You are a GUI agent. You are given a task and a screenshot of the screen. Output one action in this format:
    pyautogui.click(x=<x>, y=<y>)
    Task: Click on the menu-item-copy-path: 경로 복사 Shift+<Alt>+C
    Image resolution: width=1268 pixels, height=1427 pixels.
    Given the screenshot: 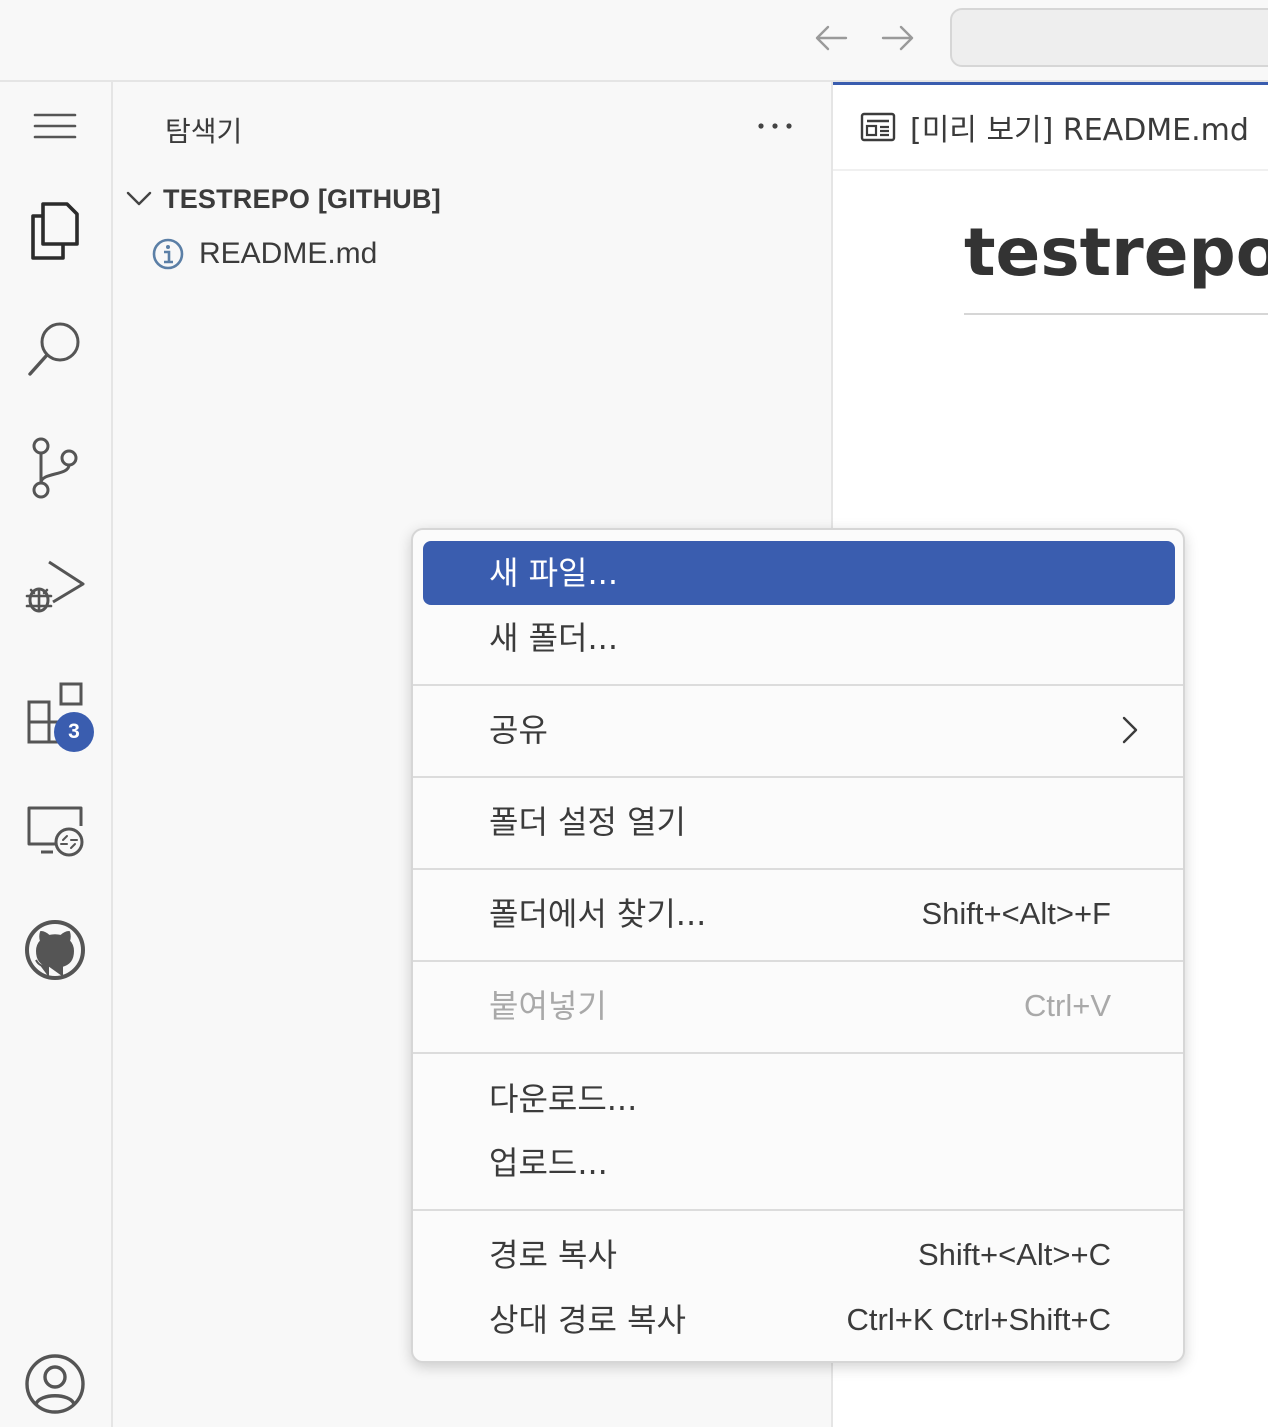 What is the action you would take?
    pyautogui.click(x=799, y=1255)
    